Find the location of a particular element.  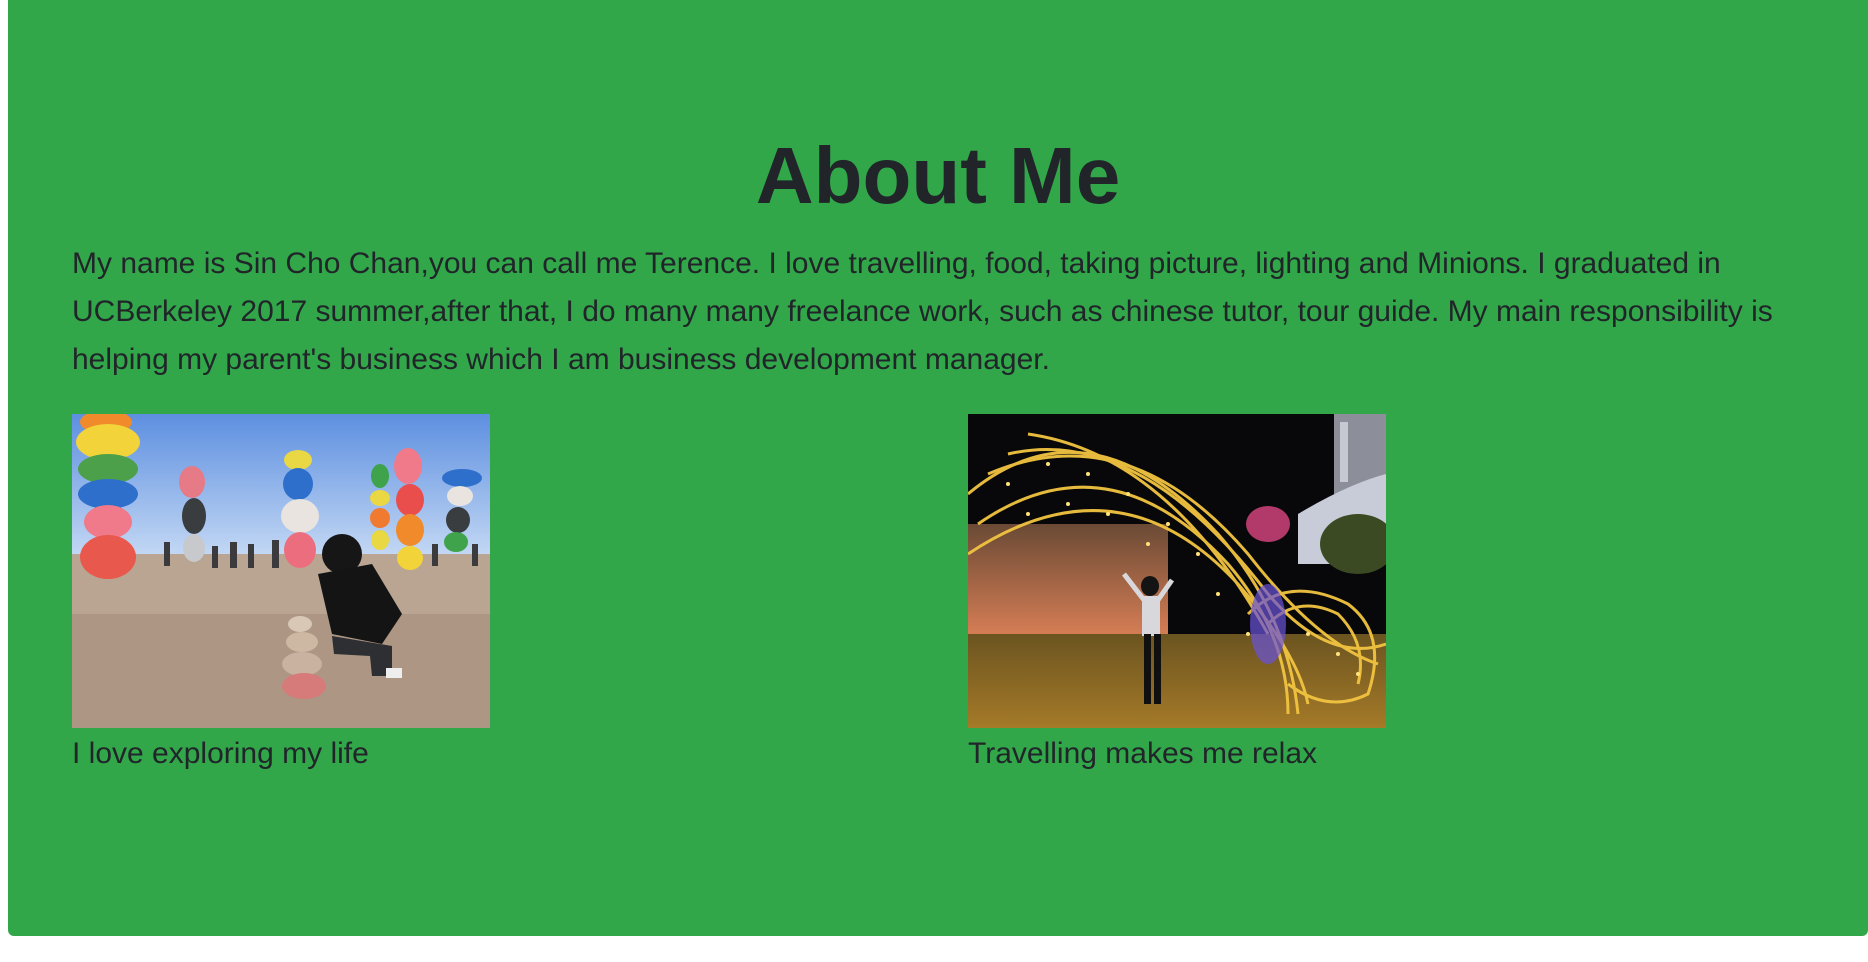

photo-card-travelling: Travelling makes me relax is located at coordinates (1178, 593).